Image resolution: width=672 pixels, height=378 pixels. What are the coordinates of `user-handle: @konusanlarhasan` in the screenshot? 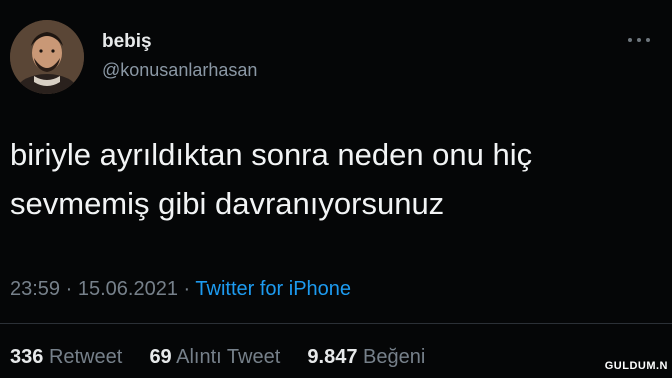 It's located at (179, 70).